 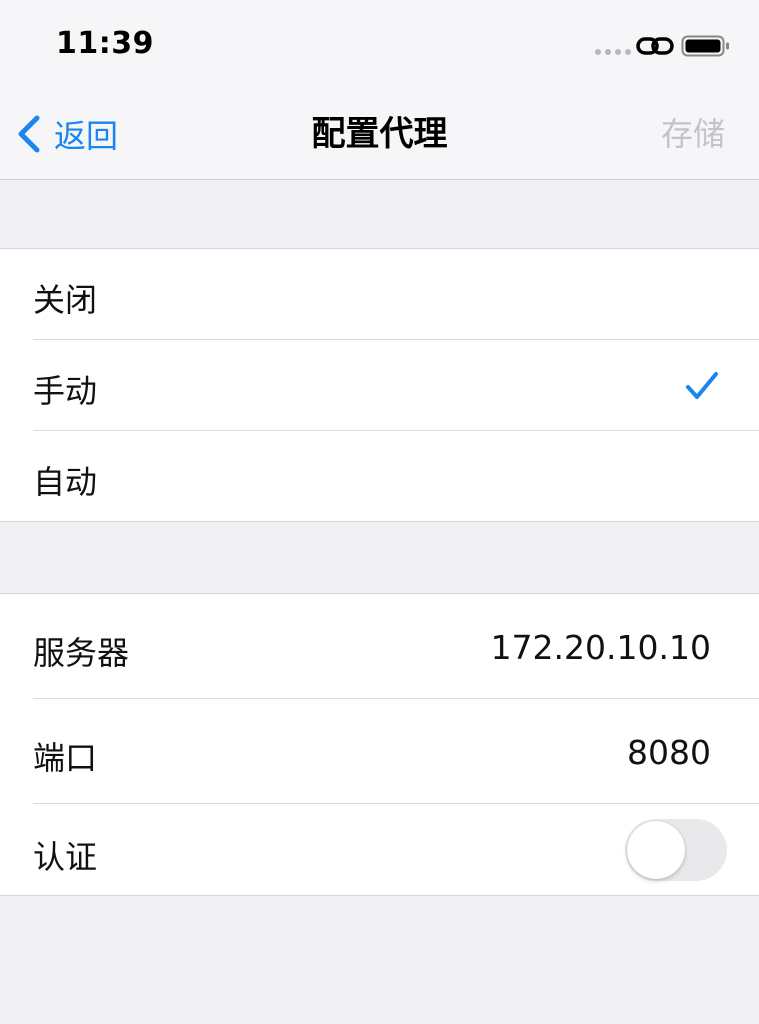 What do you see at coordinates (65, 482) in the screenshot?
I see `mode-option-label: 自动` at bounding box center [65, 482].